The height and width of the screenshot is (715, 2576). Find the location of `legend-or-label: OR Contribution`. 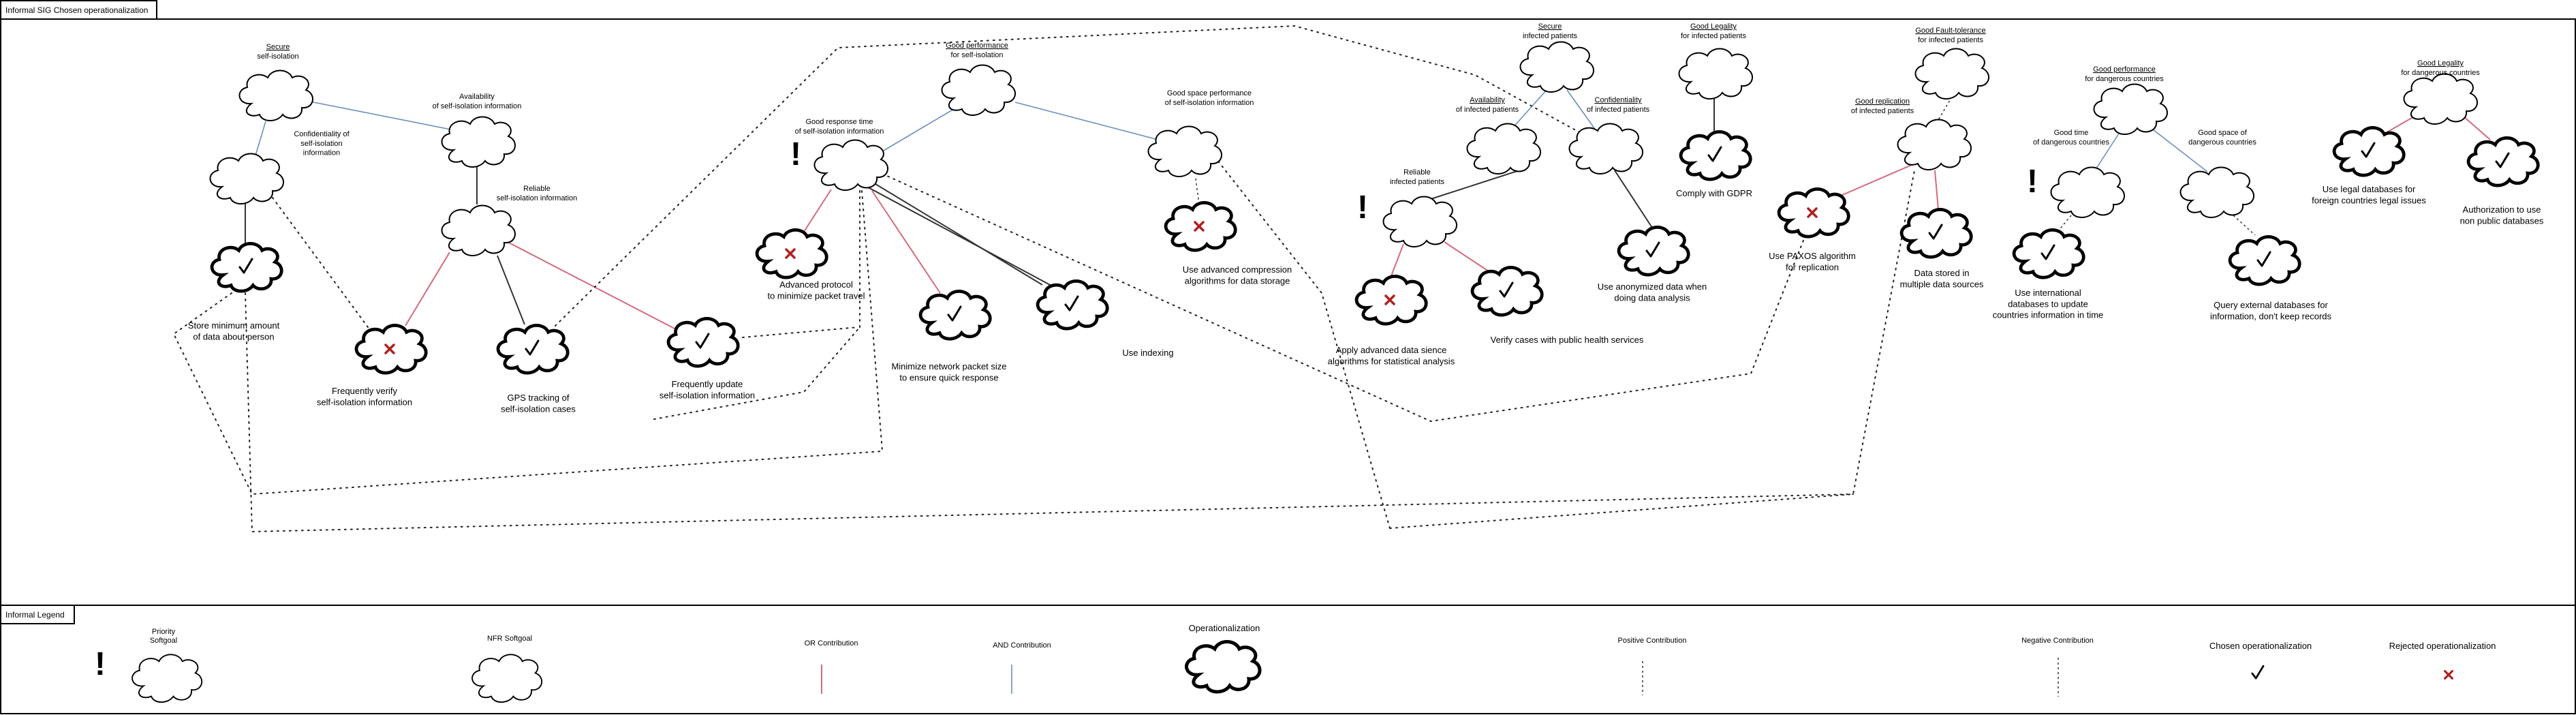

legend-or-label: OR Contribution is located at coordinates (832, 643).